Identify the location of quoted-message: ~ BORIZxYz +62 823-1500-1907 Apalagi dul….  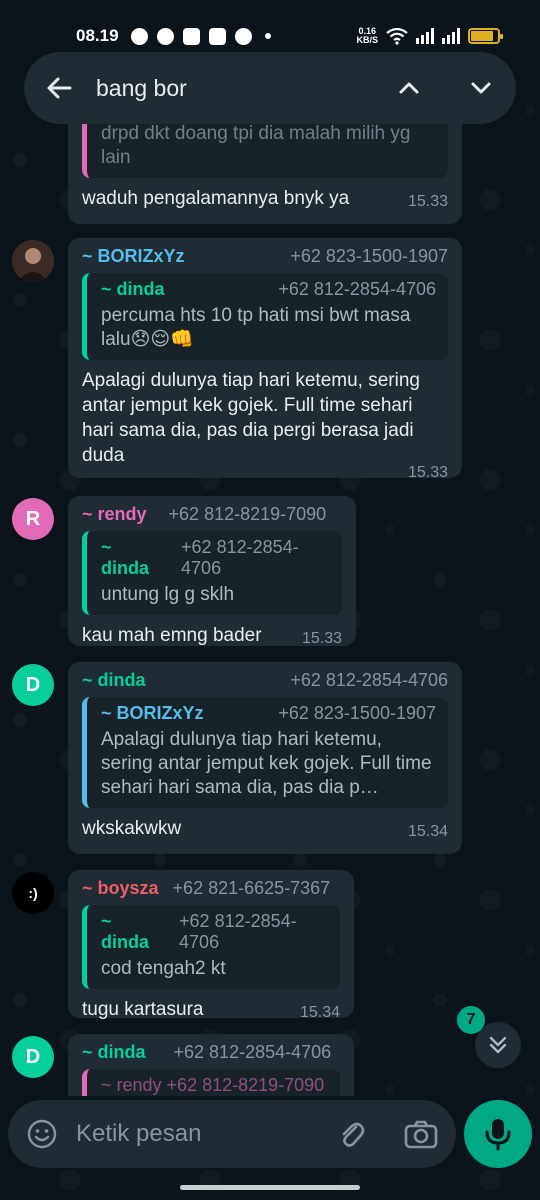
(265, 752).